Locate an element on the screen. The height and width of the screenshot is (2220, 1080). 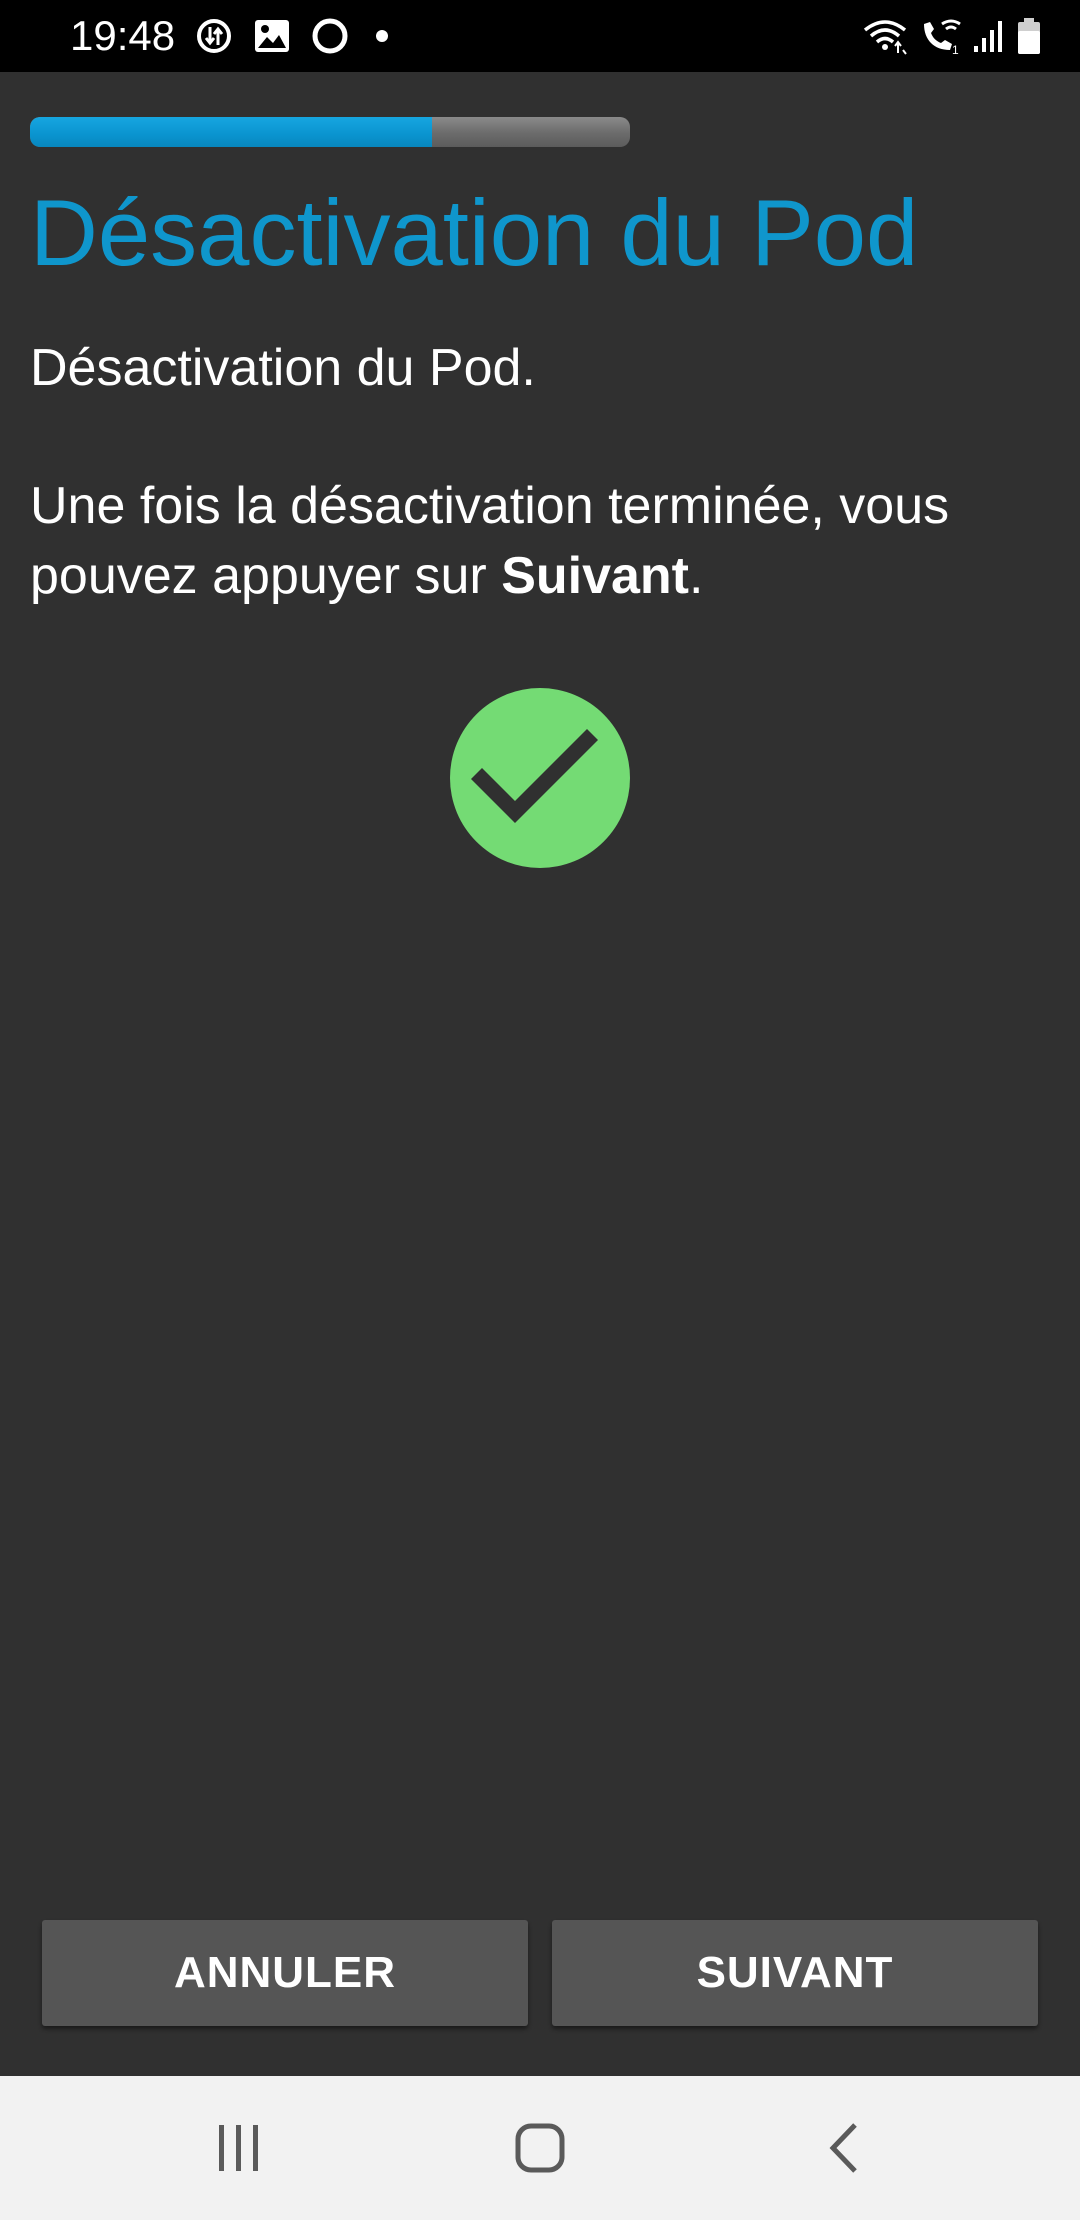
page-title: Désactivation du Pod is located at coordinates (474, 232).